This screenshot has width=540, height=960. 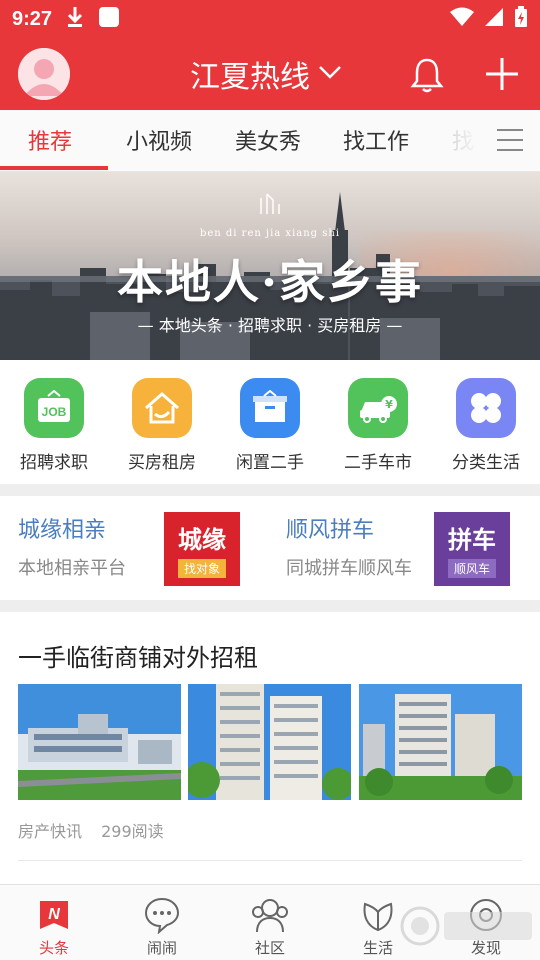 What do you see at coordinates (270, 19) in the screenshot?
I see `status-bar: 9:27` at bounding box center [270, 19].